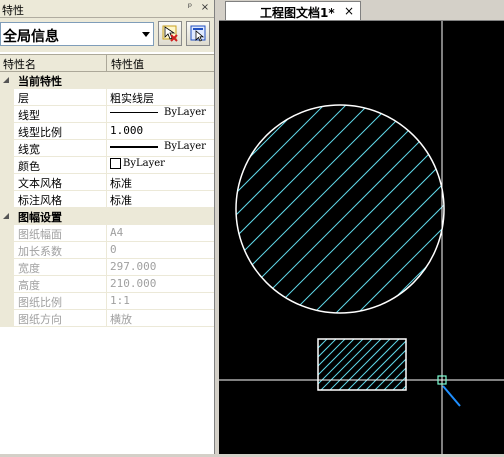  Describe the element at coordinates (126, 130) in the screenshot. I see `property-value: 1.000` at that location.